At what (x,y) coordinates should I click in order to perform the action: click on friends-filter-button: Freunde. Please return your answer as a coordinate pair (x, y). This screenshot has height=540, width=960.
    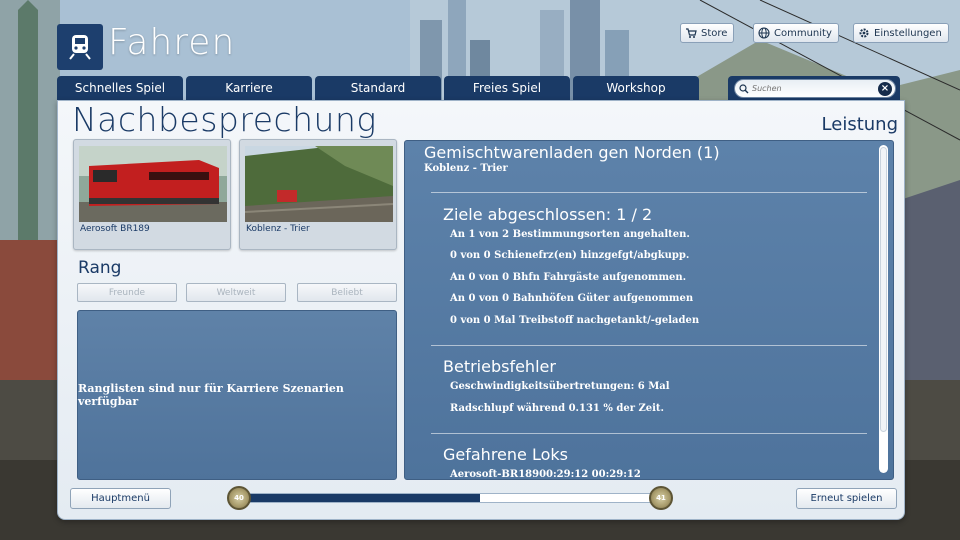
    Looking at the image, I should click on (127, 292).